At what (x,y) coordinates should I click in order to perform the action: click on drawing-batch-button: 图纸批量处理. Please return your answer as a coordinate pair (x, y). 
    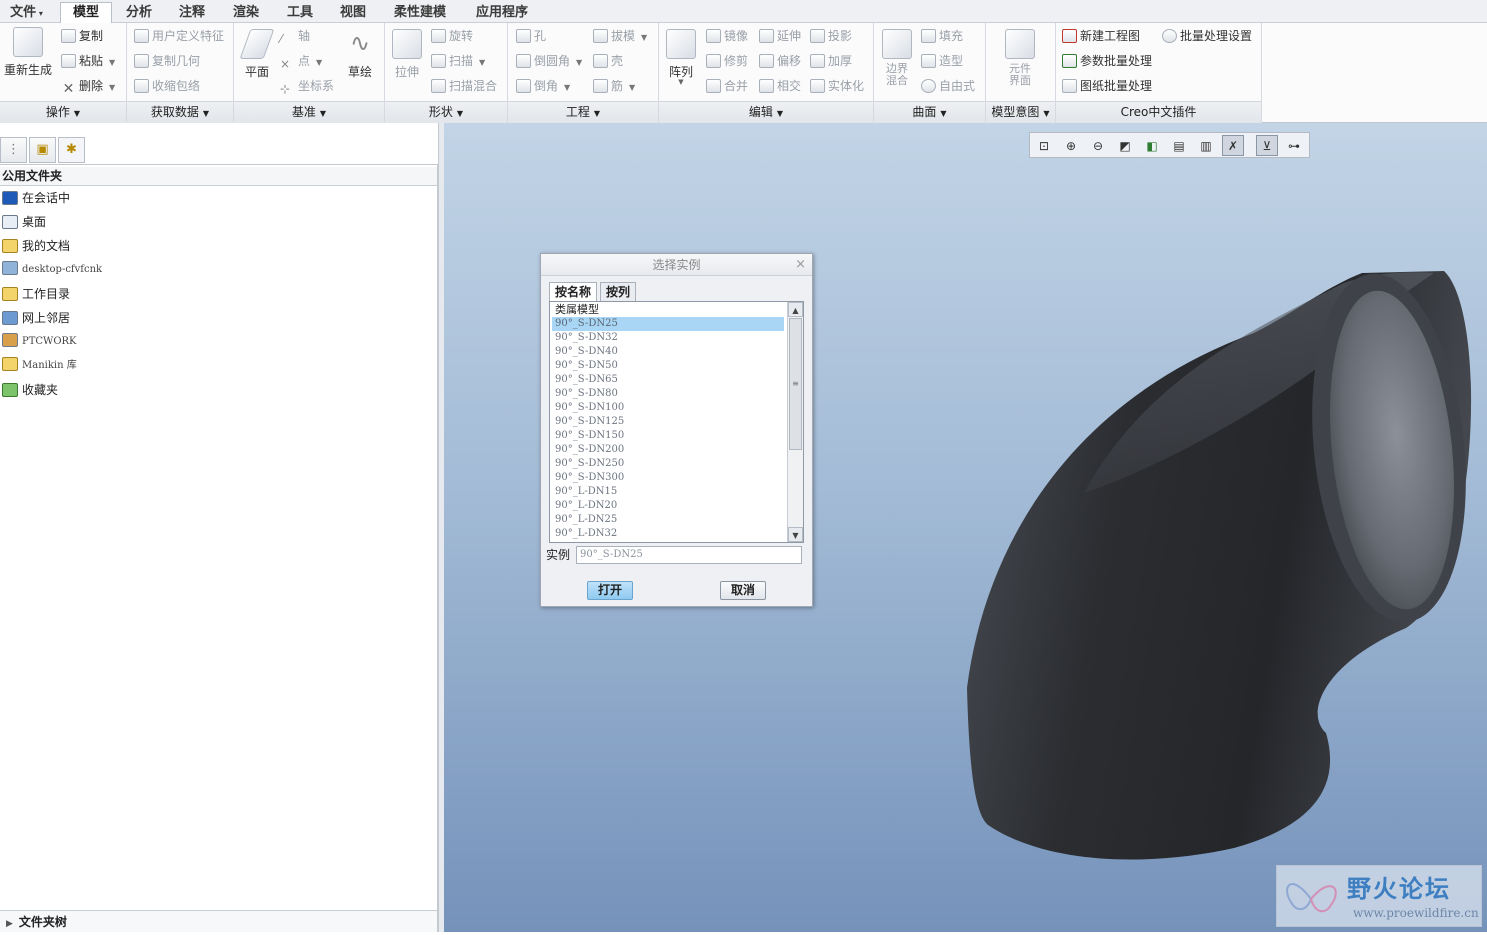
    Looking at the image, I should click on (1107, 86).